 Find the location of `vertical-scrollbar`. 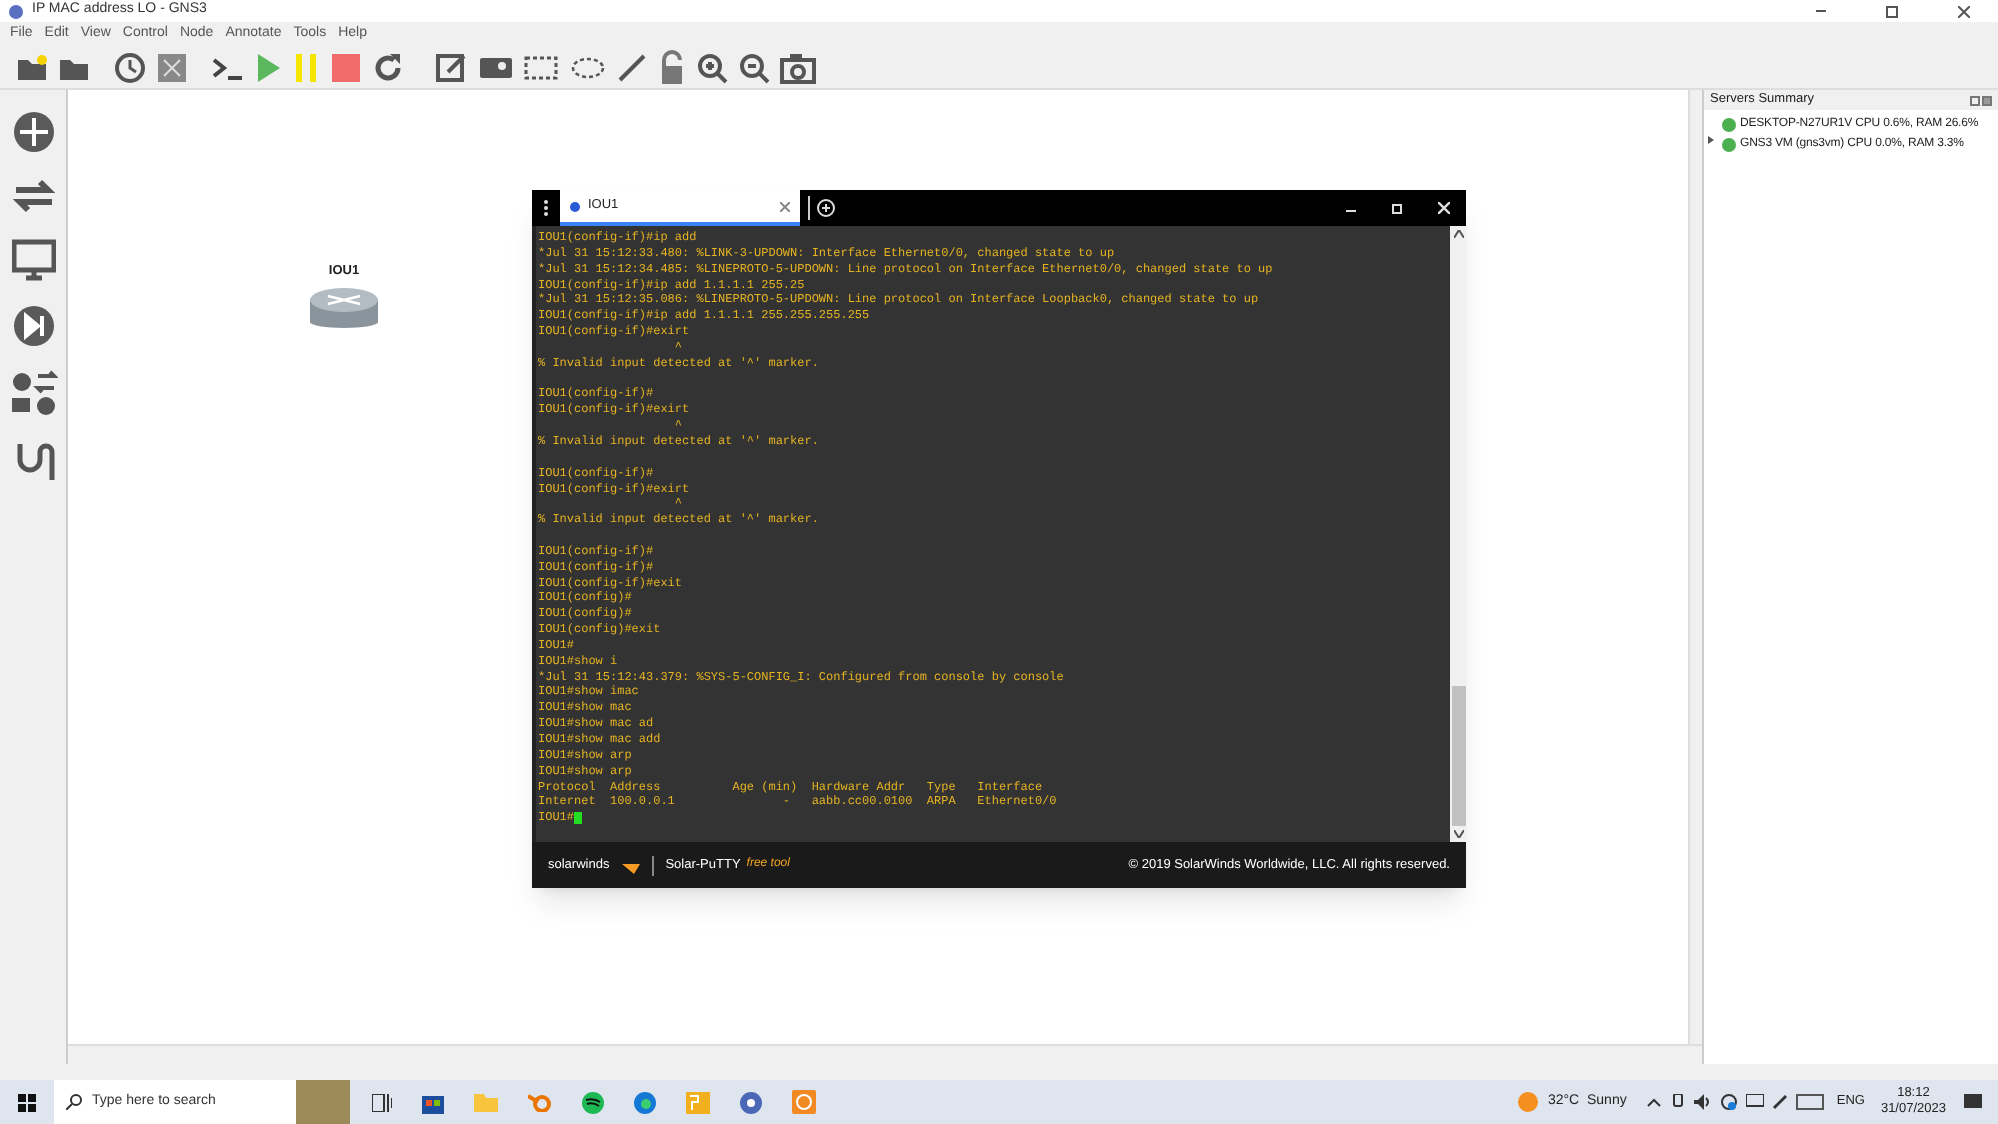

vertical-scrollbar is located at coordinates (1695, 567).